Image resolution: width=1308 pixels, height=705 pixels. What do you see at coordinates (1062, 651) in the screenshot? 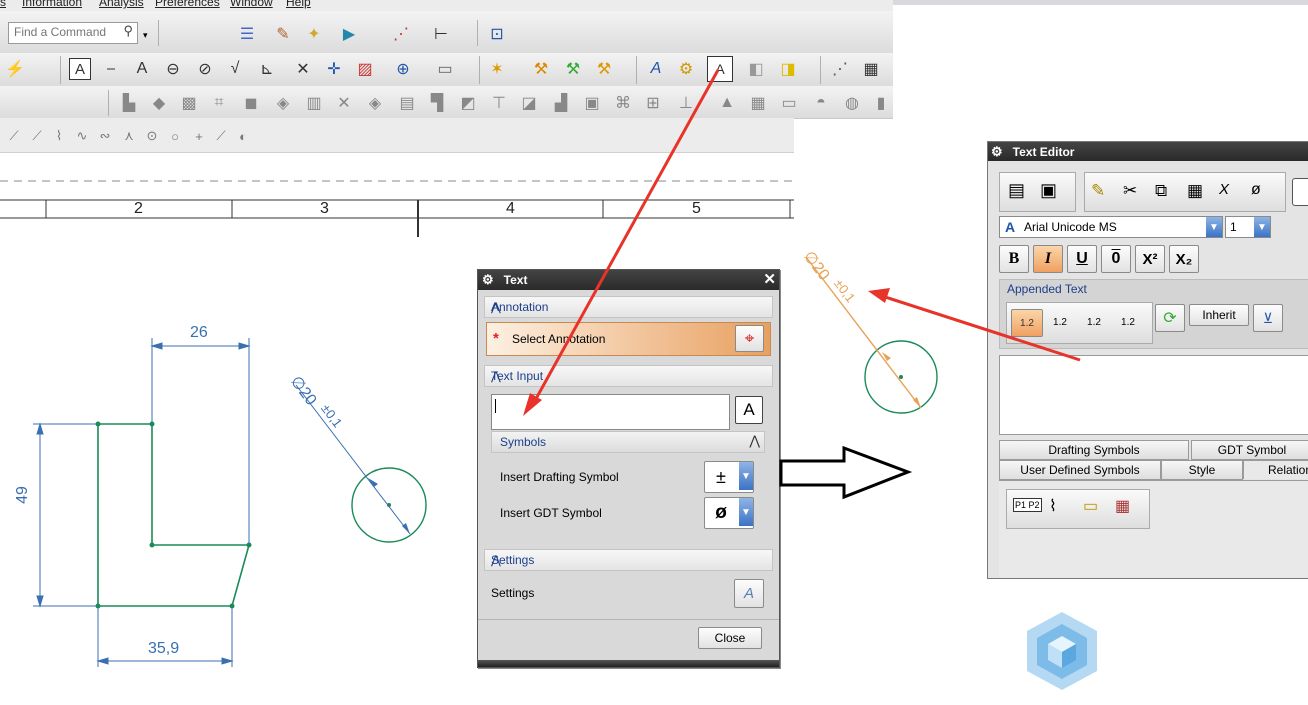
I see `watermark-logo` at bounding box center [1062, 651].